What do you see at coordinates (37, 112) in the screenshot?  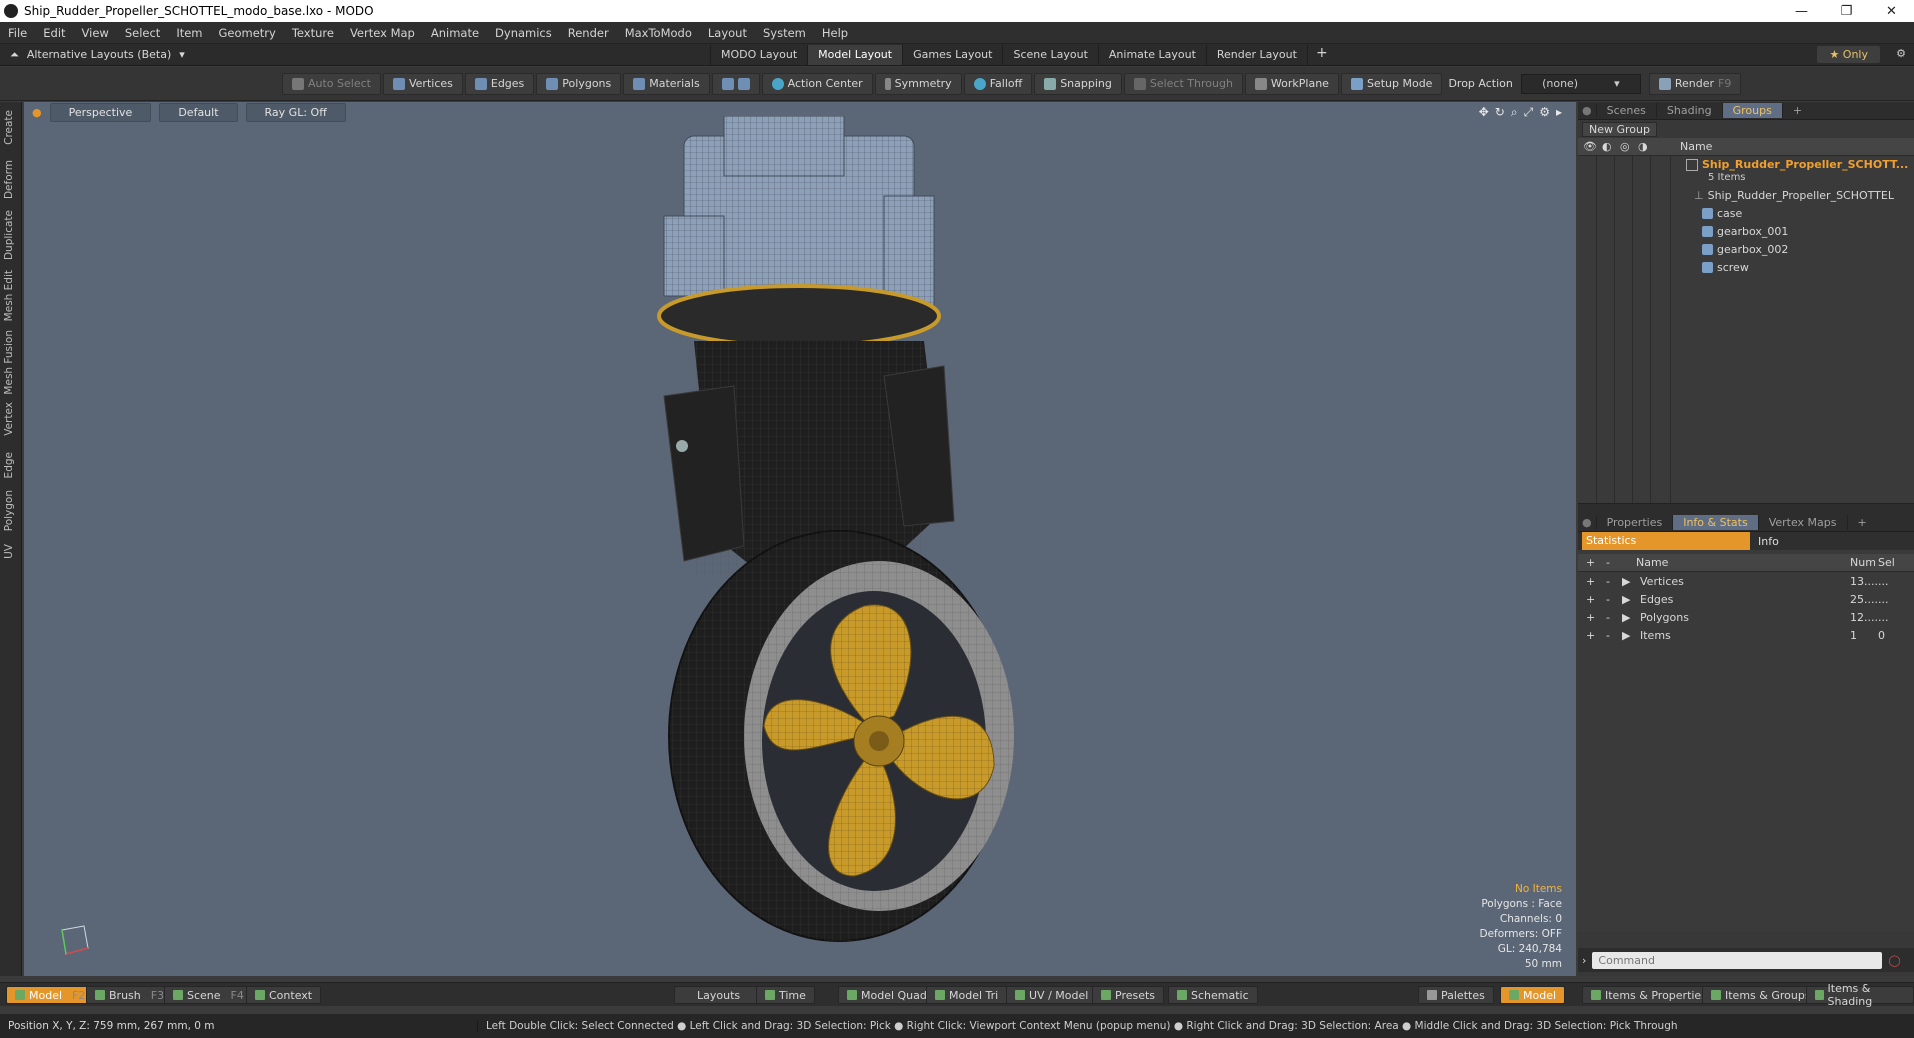 I see `viewport-menu-icon: ●` at bounding box center [37, 112].